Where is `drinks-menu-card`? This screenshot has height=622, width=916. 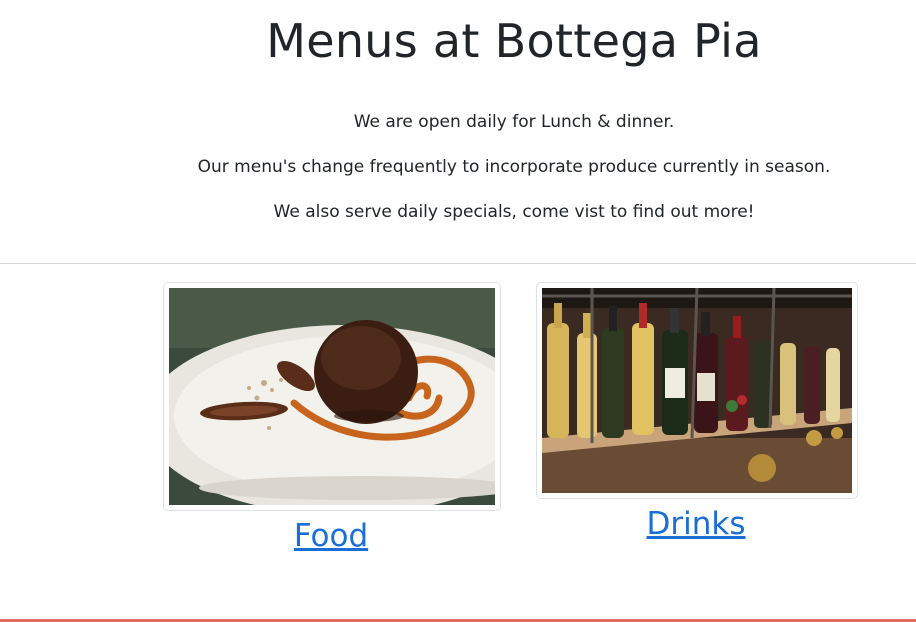 drinks-menu-card is located at coordinates (697, 390).